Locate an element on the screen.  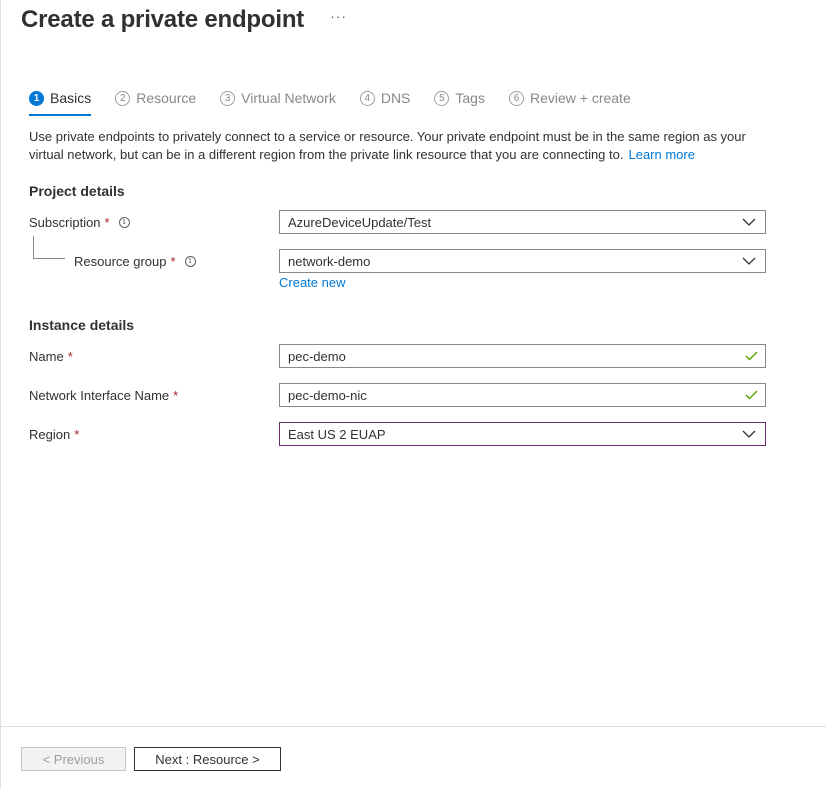
nic-name-value: pec-demo-nic is located at coordinates (327, 395).